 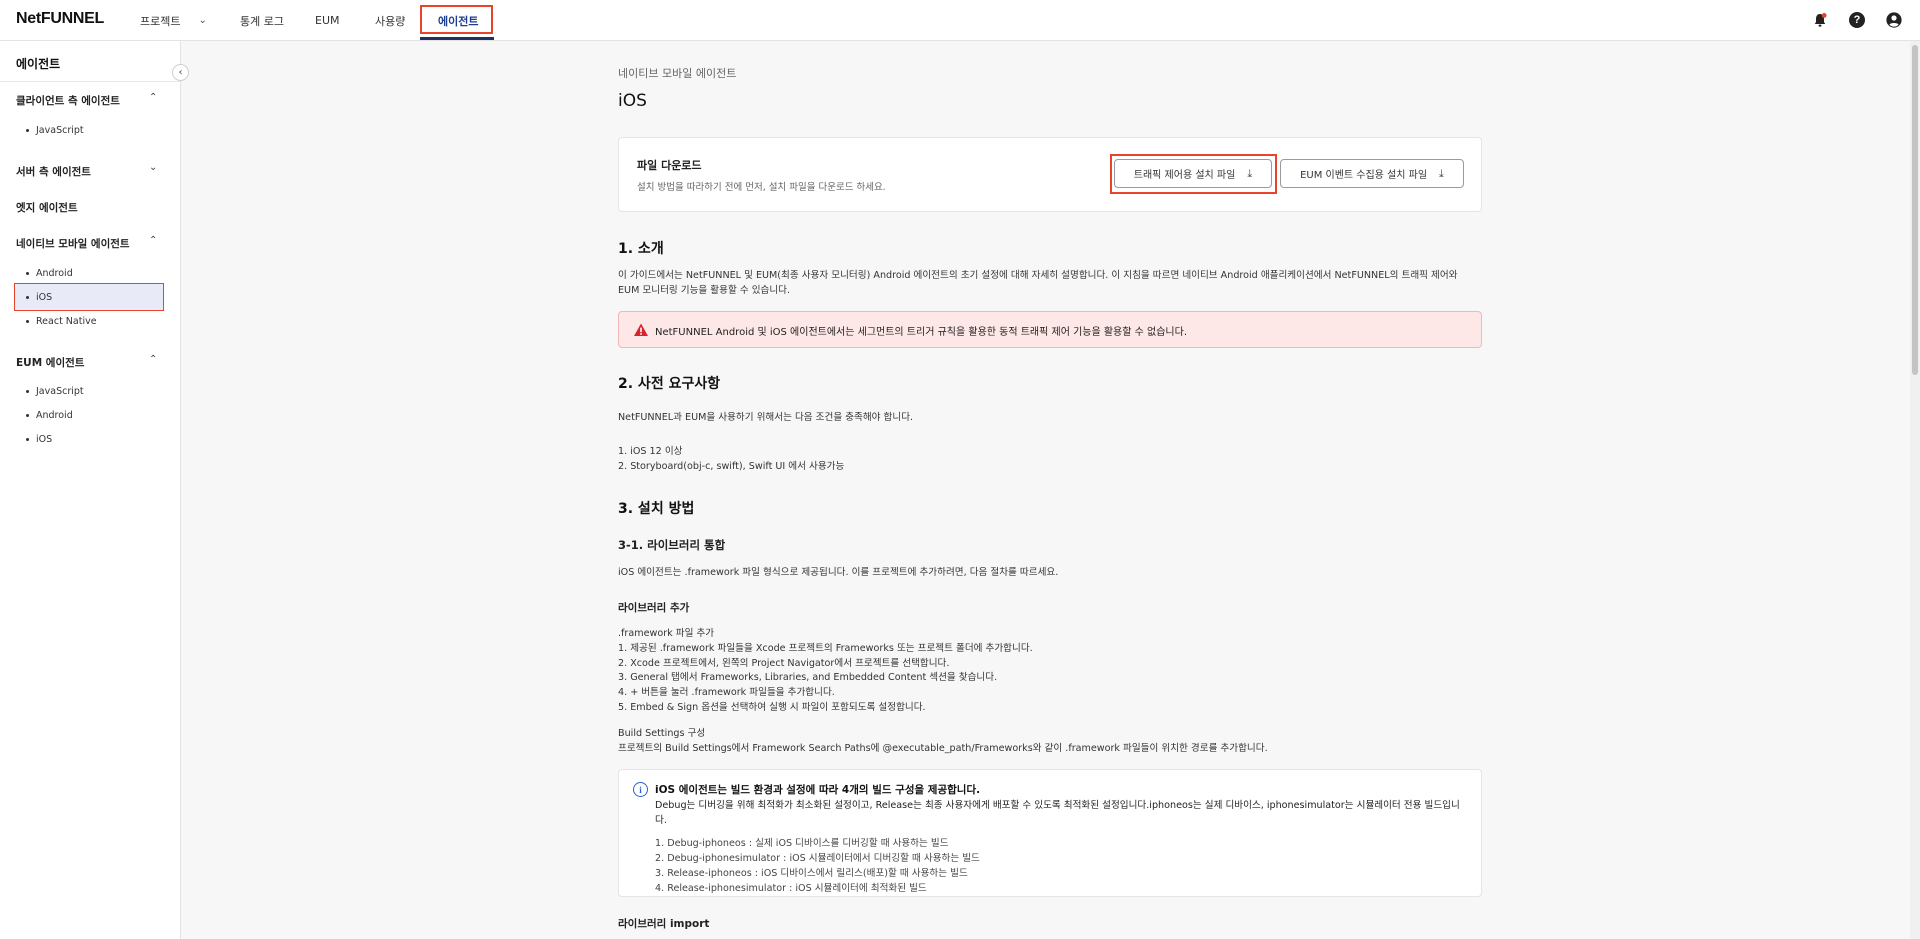 I want to click on nav-agent: 에이전트, so click(x=458, y=20).